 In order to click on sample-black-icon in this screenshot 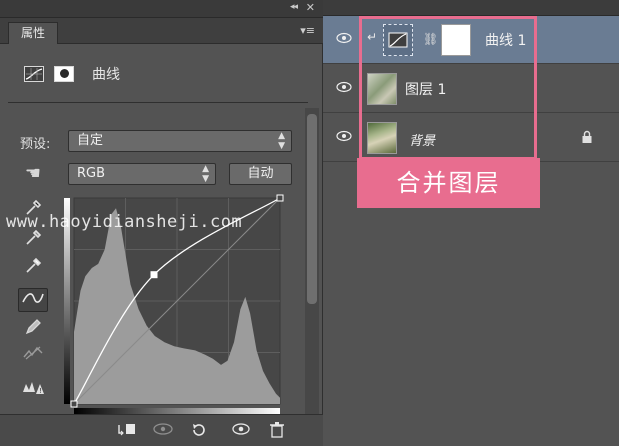, I will do `click(33, 210)`.